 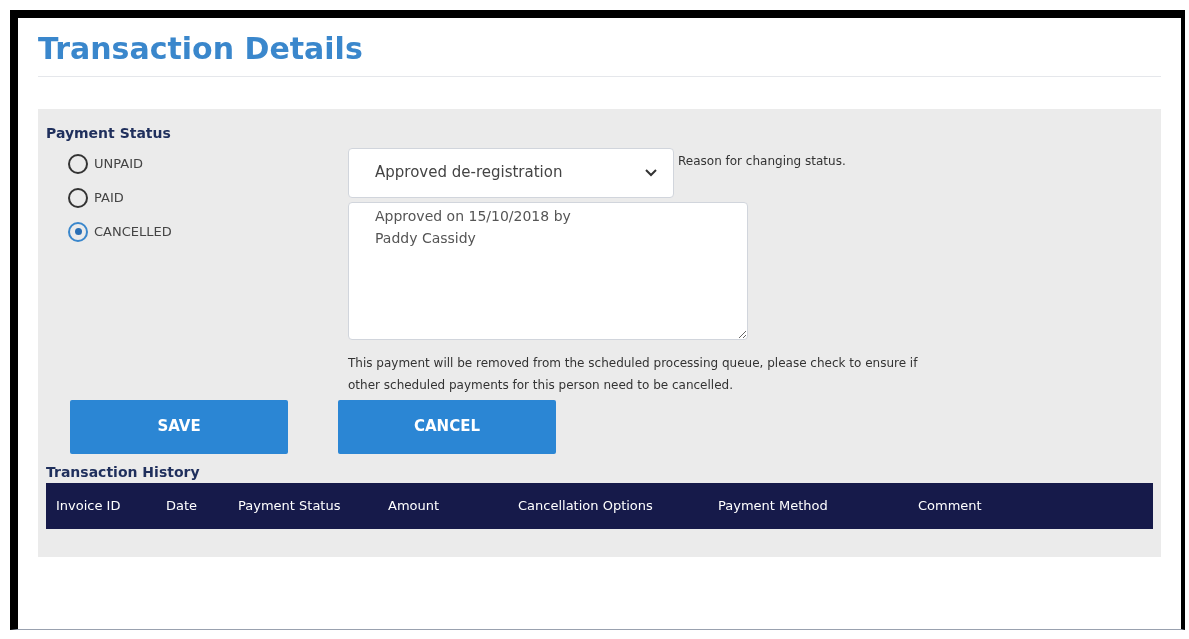 I want to click on column-header: Date, so click(x=182, y=505).